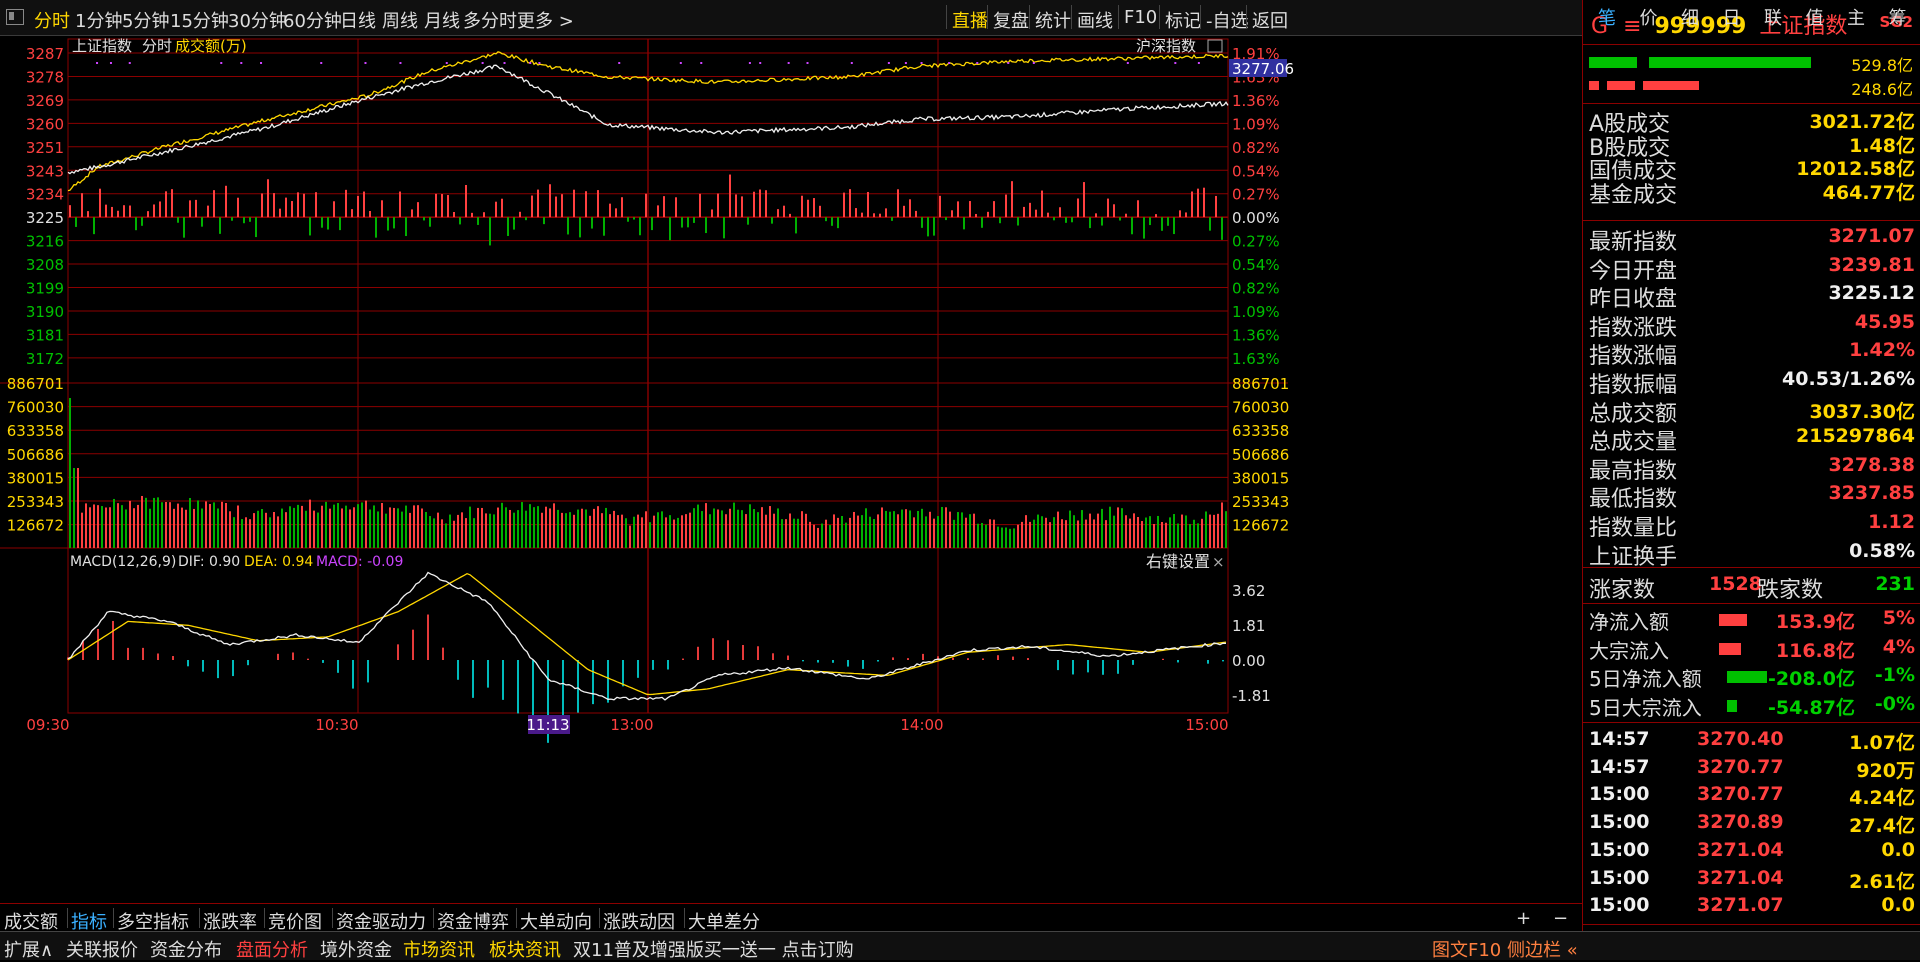  I want to click on period-tab-7: 周线, so click(400, 20).